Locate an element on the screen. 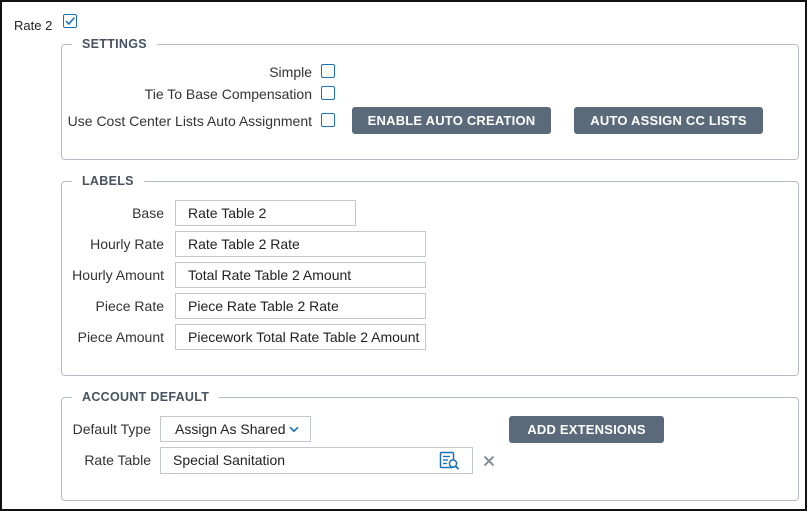  enable-auto-creation-button: ENABLE AUTO CREATION is located at coordinates (451, 120).